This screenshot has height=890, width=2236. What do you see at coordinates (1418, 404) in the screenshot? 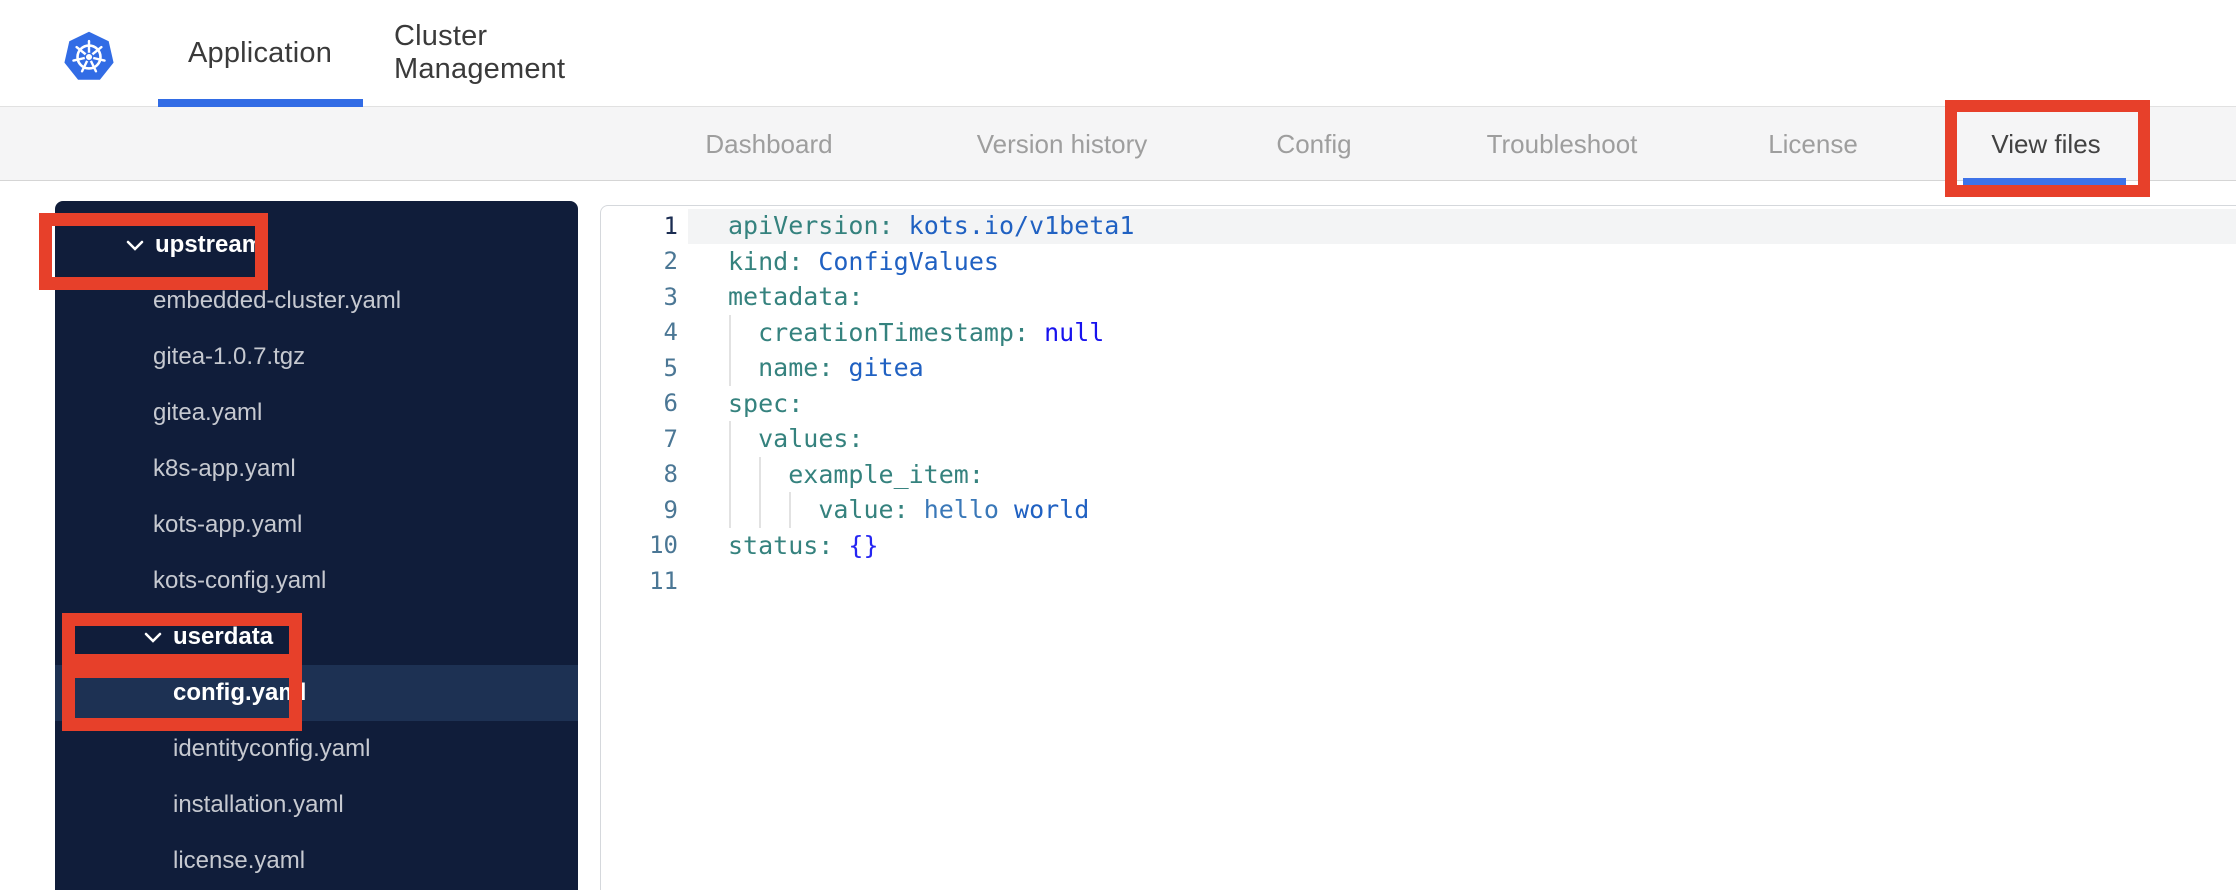
I see `code-line: 6 spec:` at bounding box center [1418, 404].